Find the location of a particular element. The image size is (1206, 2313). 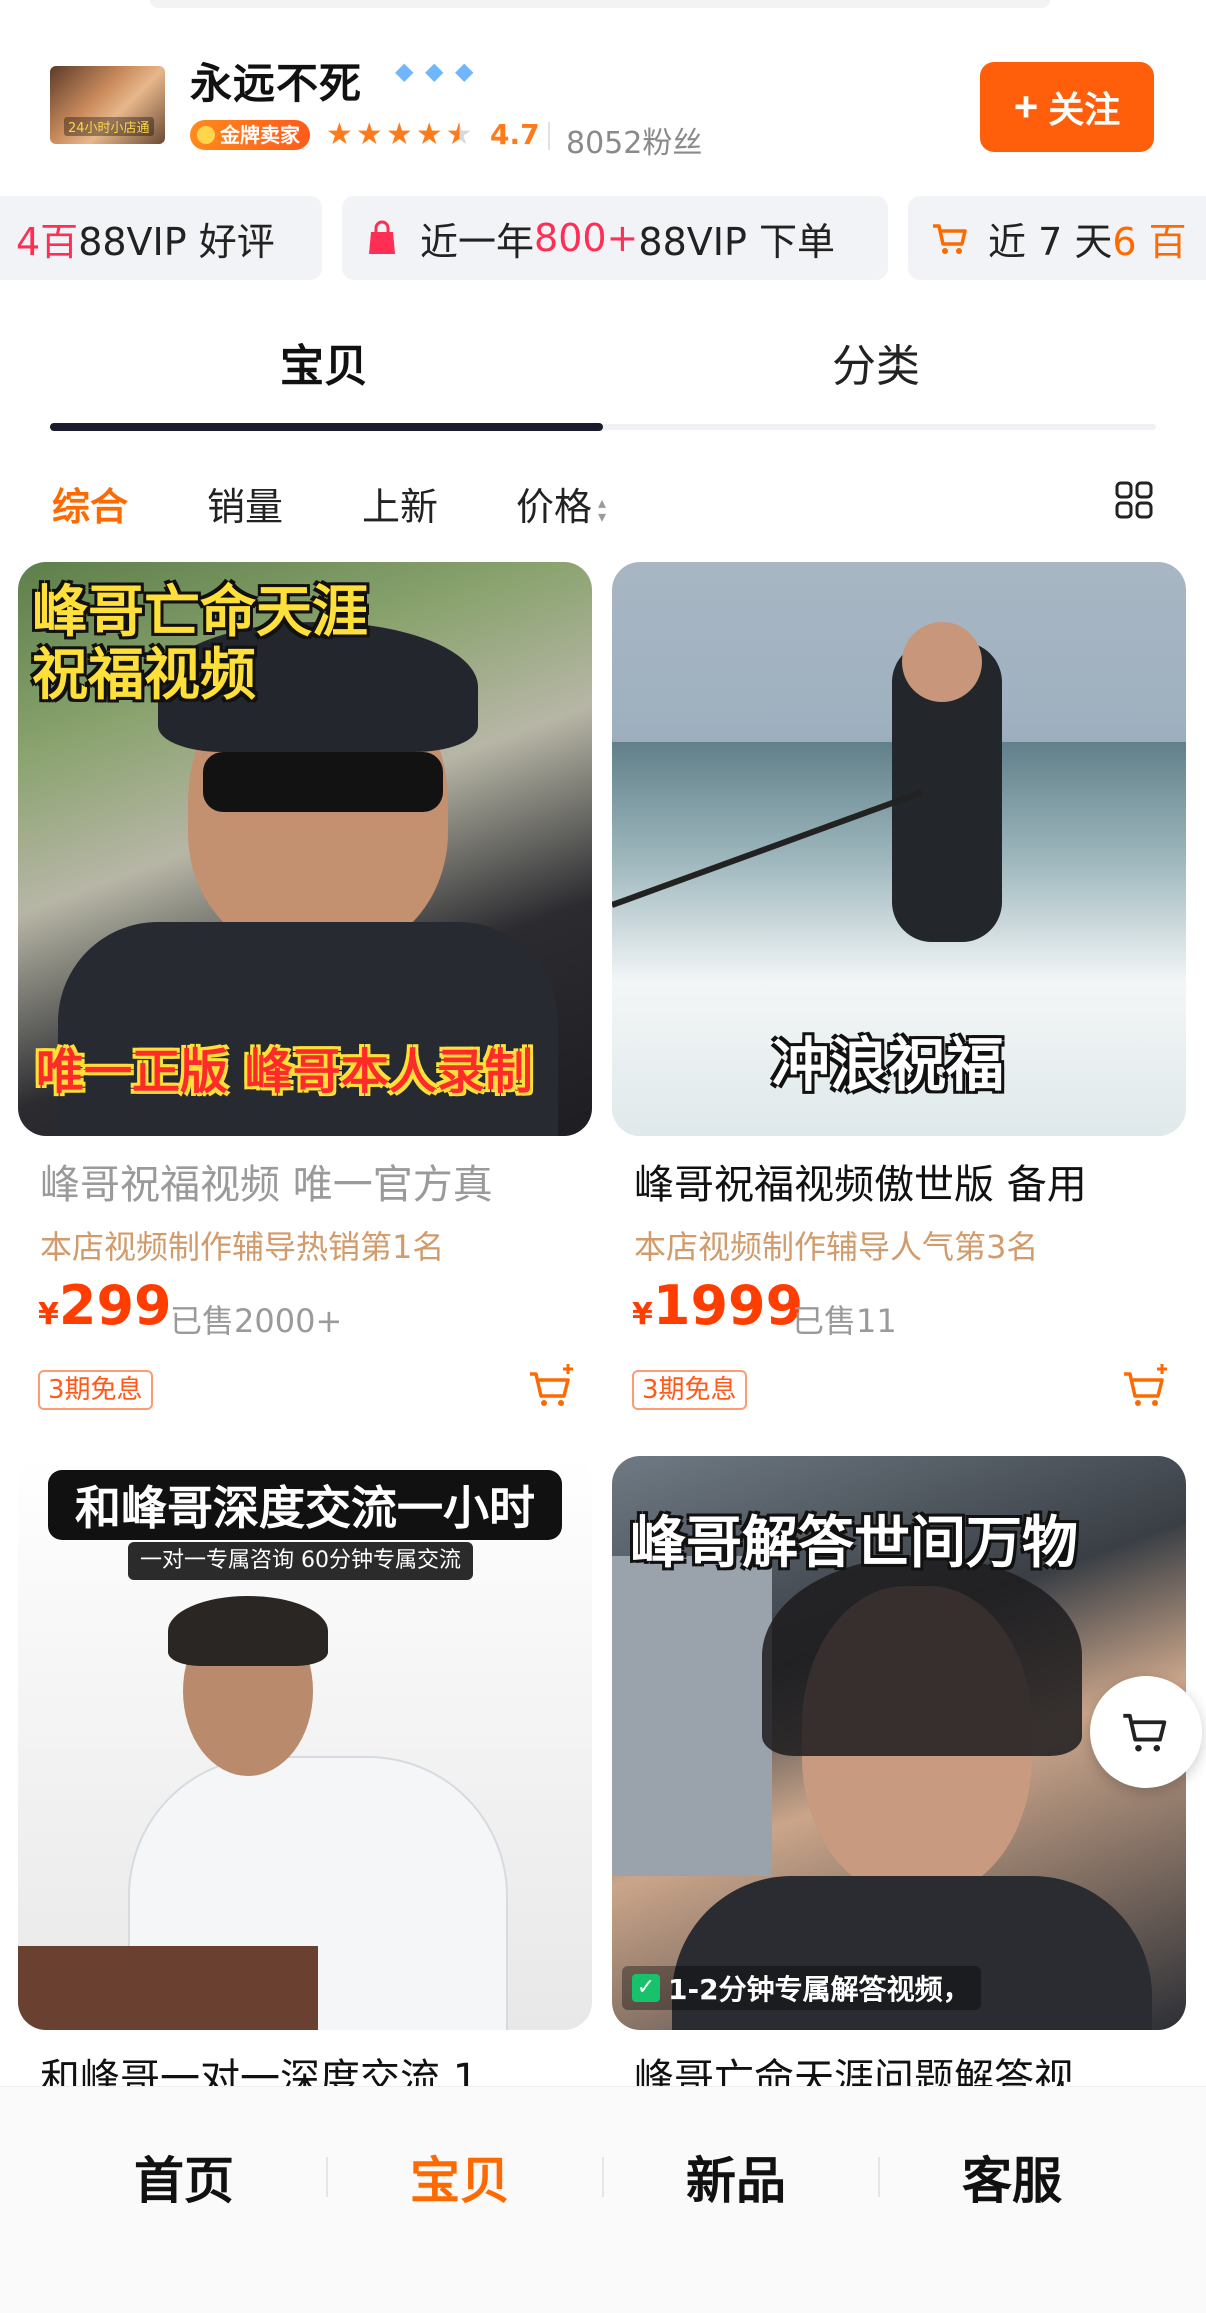

product-price: ¥299 is located at coordinates (105, 1305).